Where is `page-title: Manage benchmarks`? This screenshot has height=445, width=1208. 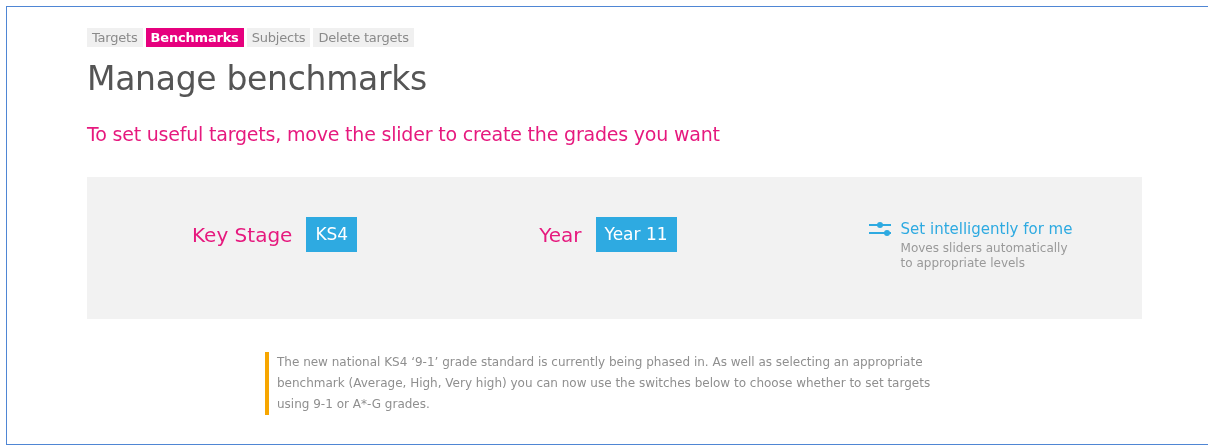 page-title: Manage benchmarks is located at coordinates (257, 78).